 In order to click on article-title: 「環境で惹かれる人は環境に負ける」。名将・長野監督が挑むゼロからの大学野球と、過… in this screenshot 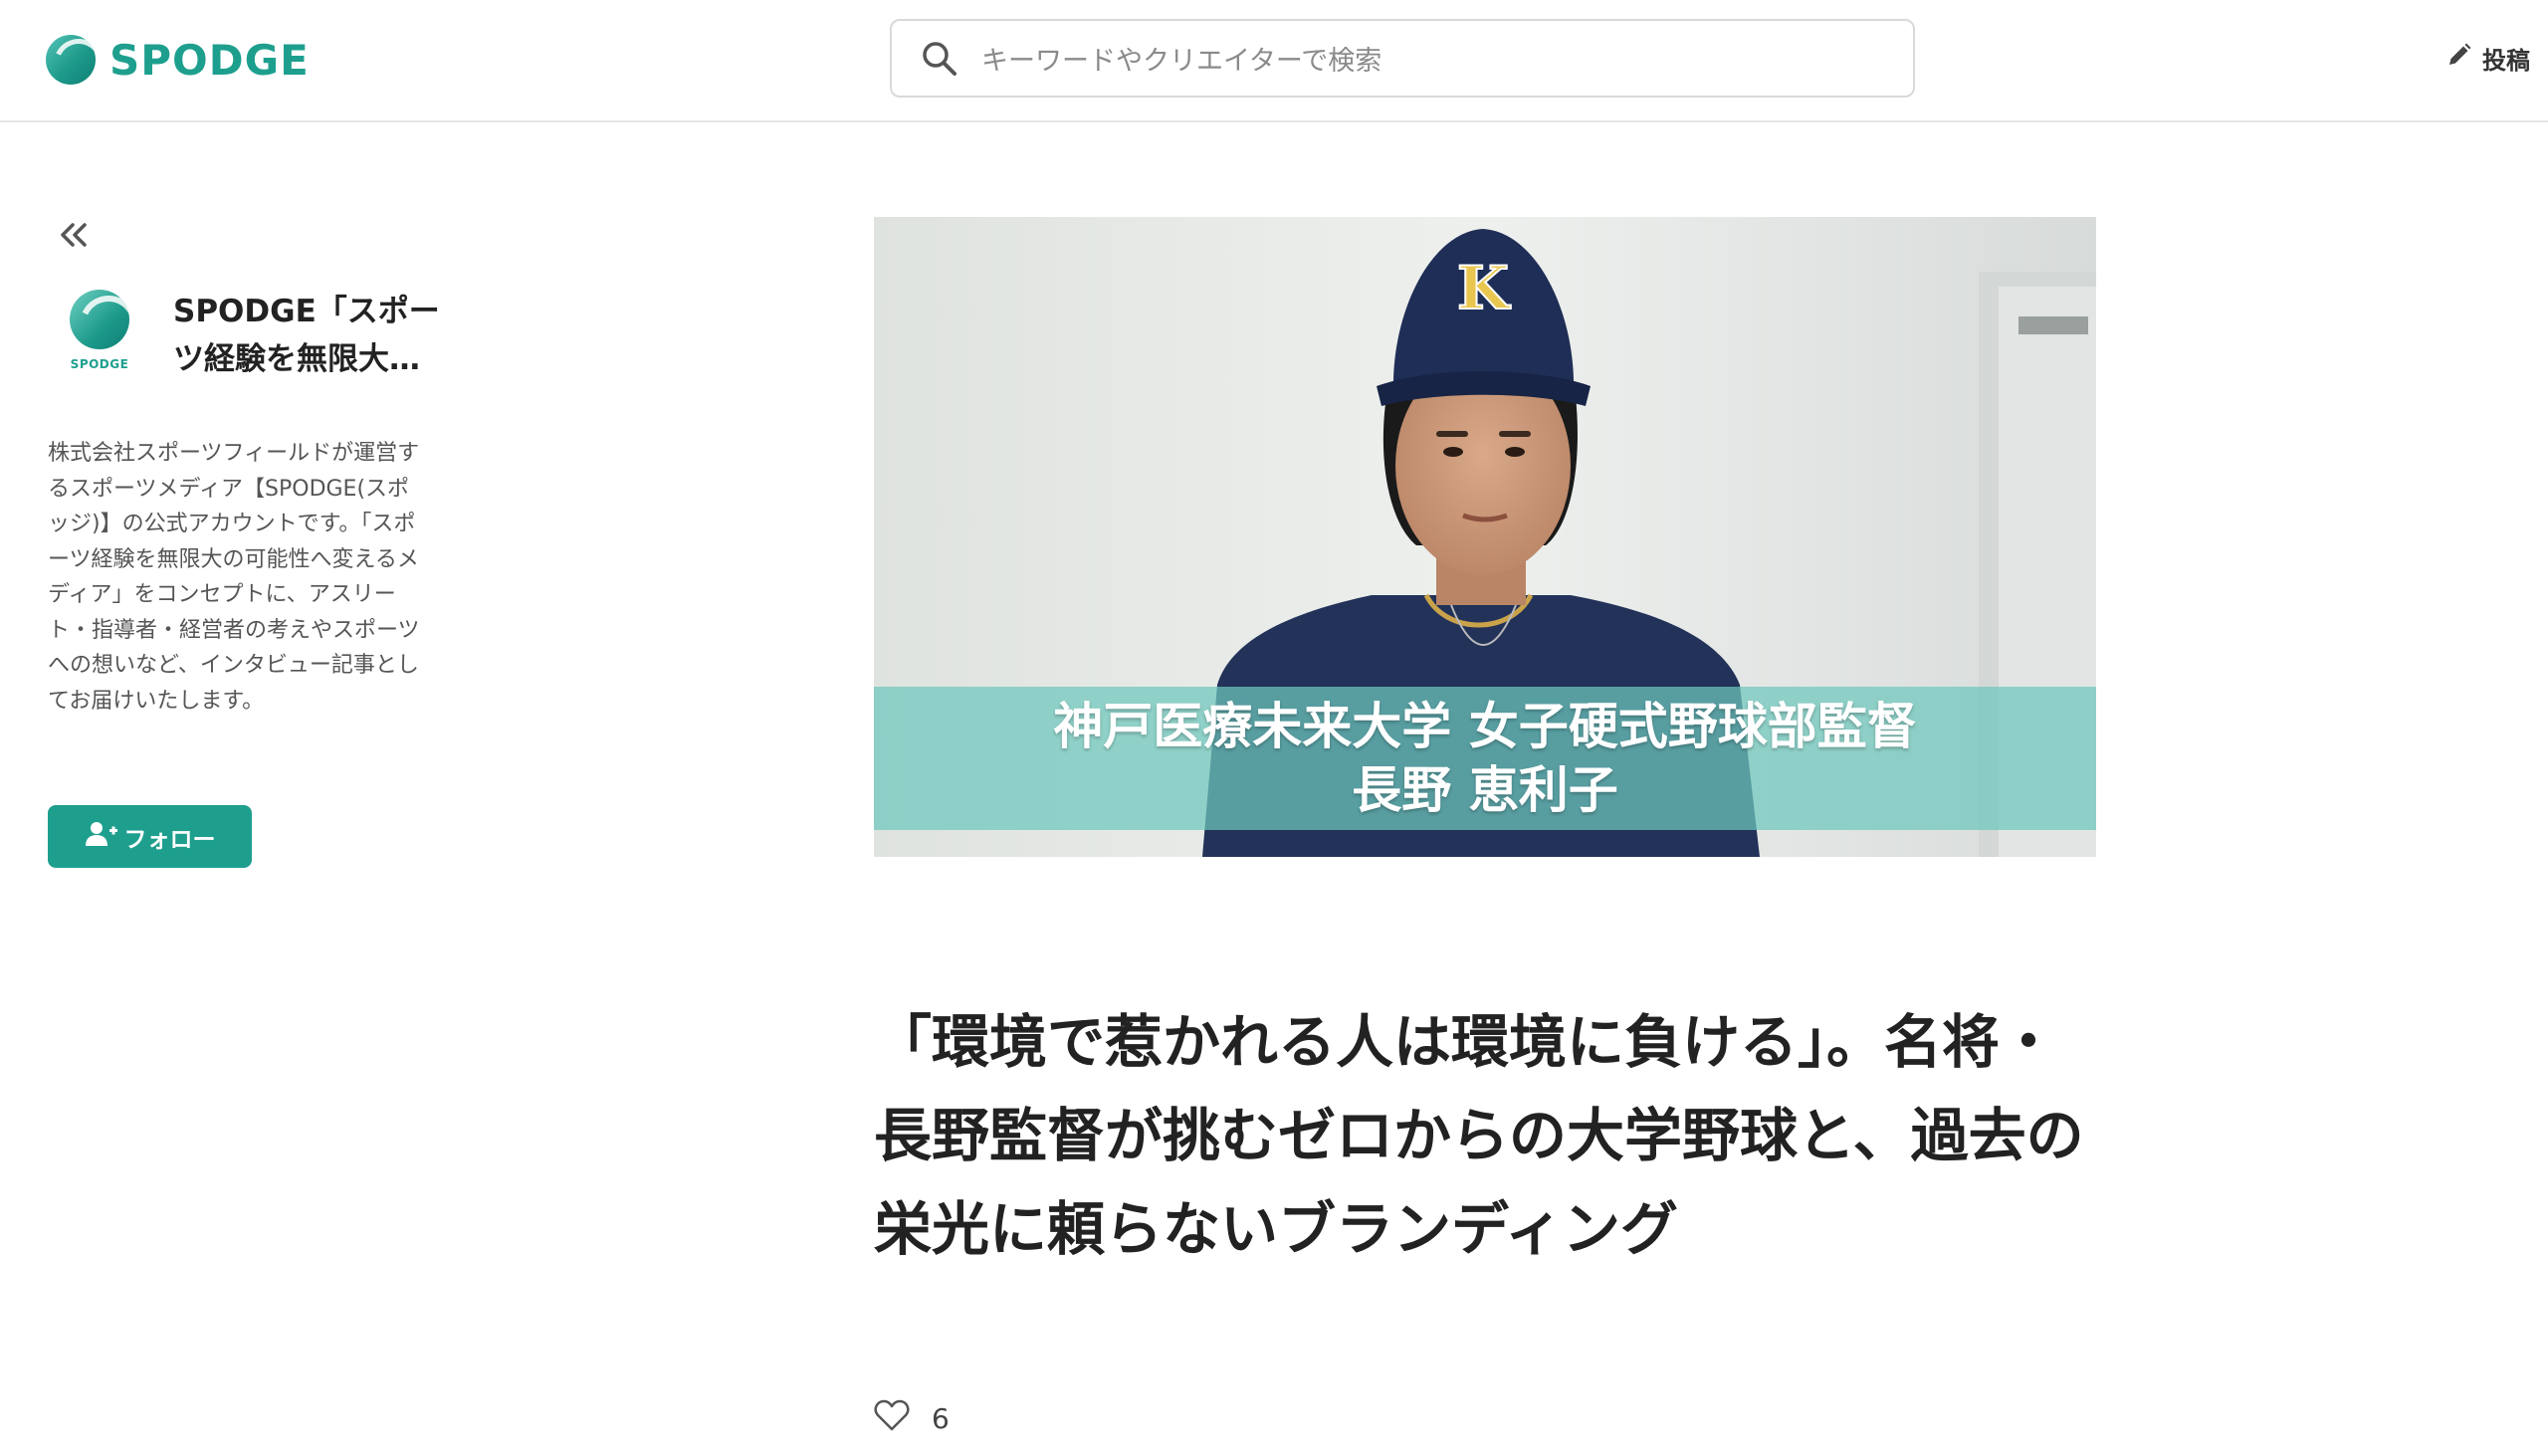, I will do `click(1486, 1135)`.